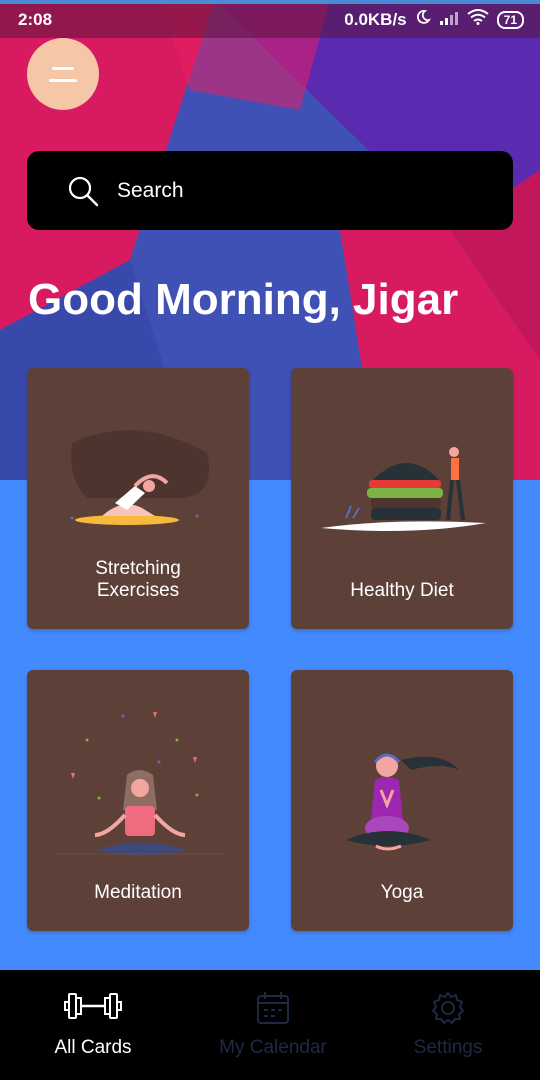  Describe the element at coordinates (448, 1047) in the screenshot. I see `nav-label: Settings` at that location.